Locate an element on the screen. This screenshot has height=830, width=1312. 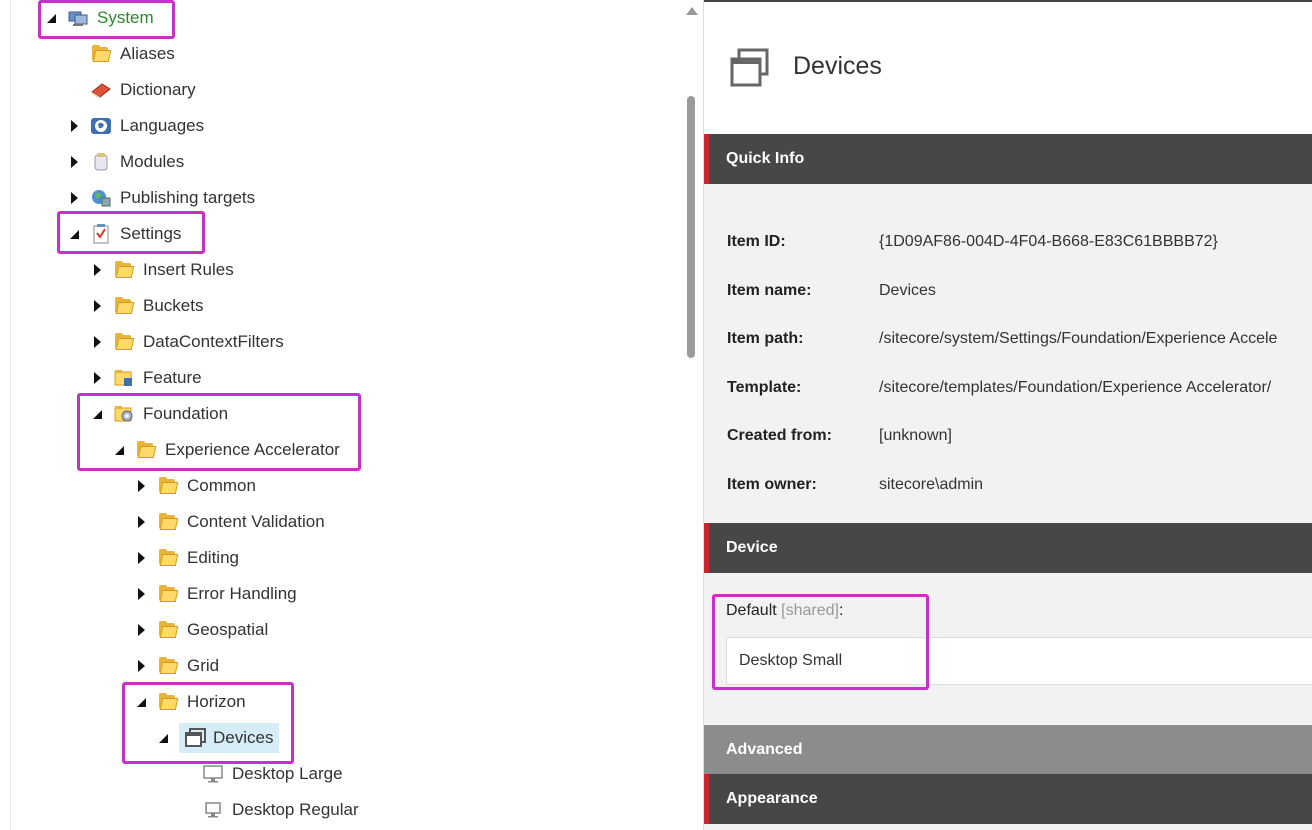
section-appearance: Appearance is located at coordinates (1008, 799).